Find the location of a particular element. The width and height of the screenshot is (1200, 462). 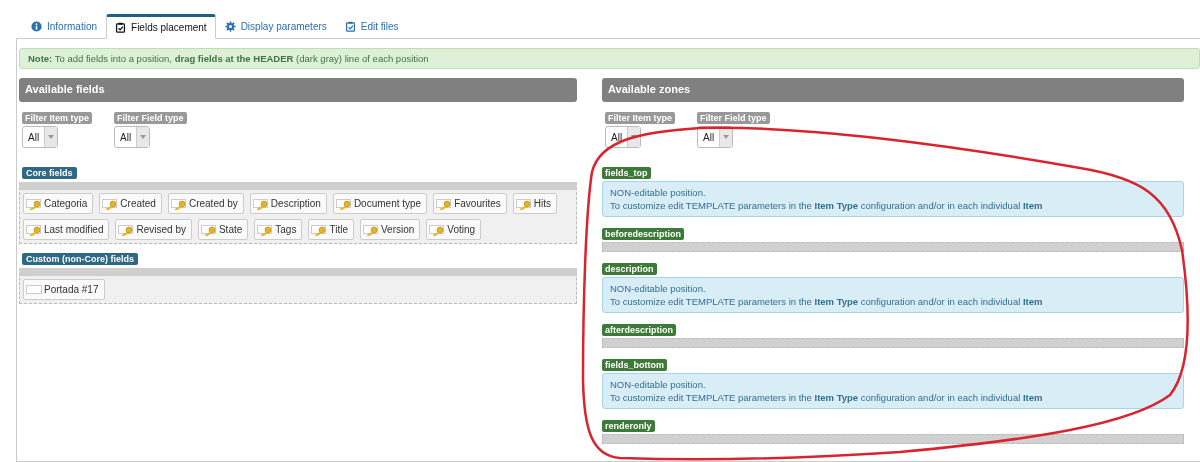

field-item: Description is located at coordinates (288, 203).